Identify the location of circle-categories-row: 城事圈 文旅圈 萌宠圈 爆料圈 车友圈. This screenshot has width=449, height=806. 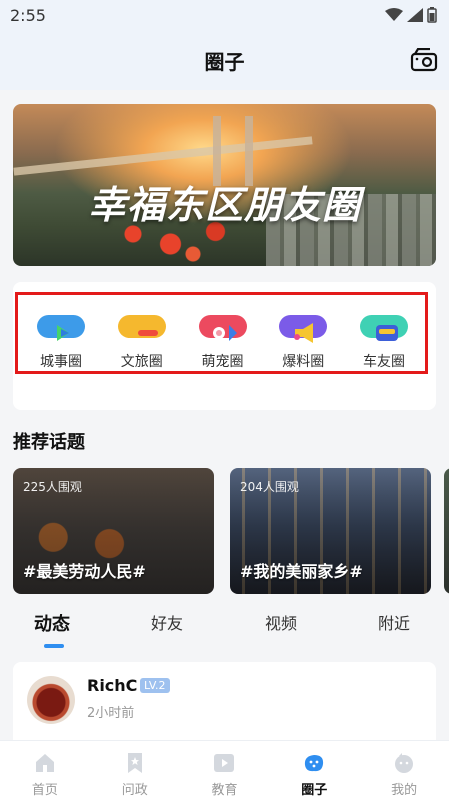
(221, 333).